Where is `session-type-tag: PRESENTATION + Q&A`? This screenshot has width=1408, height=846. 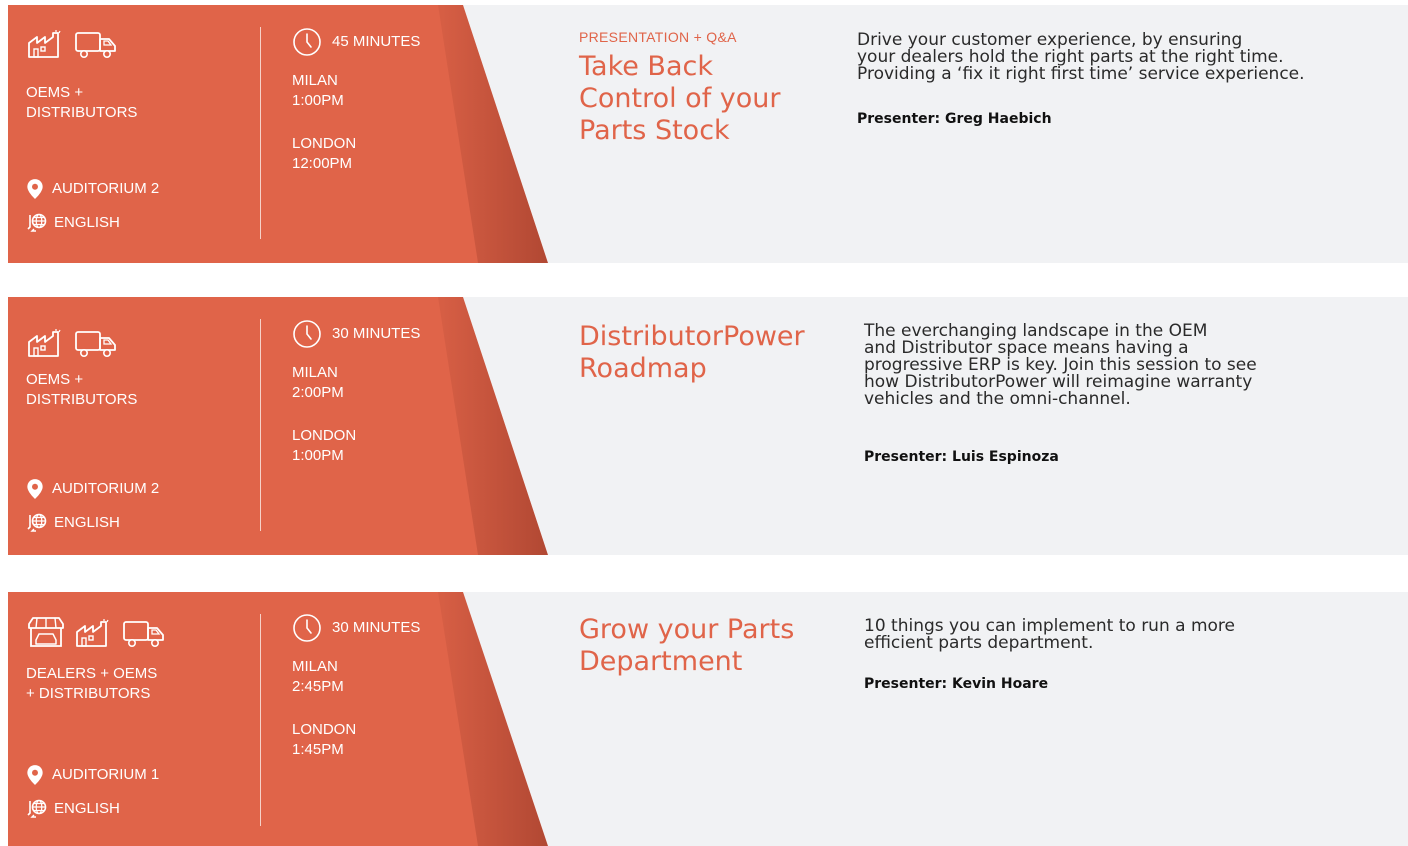
session-type-tag: PRESENTATION + Q&A is located at coordinates (658, 37).